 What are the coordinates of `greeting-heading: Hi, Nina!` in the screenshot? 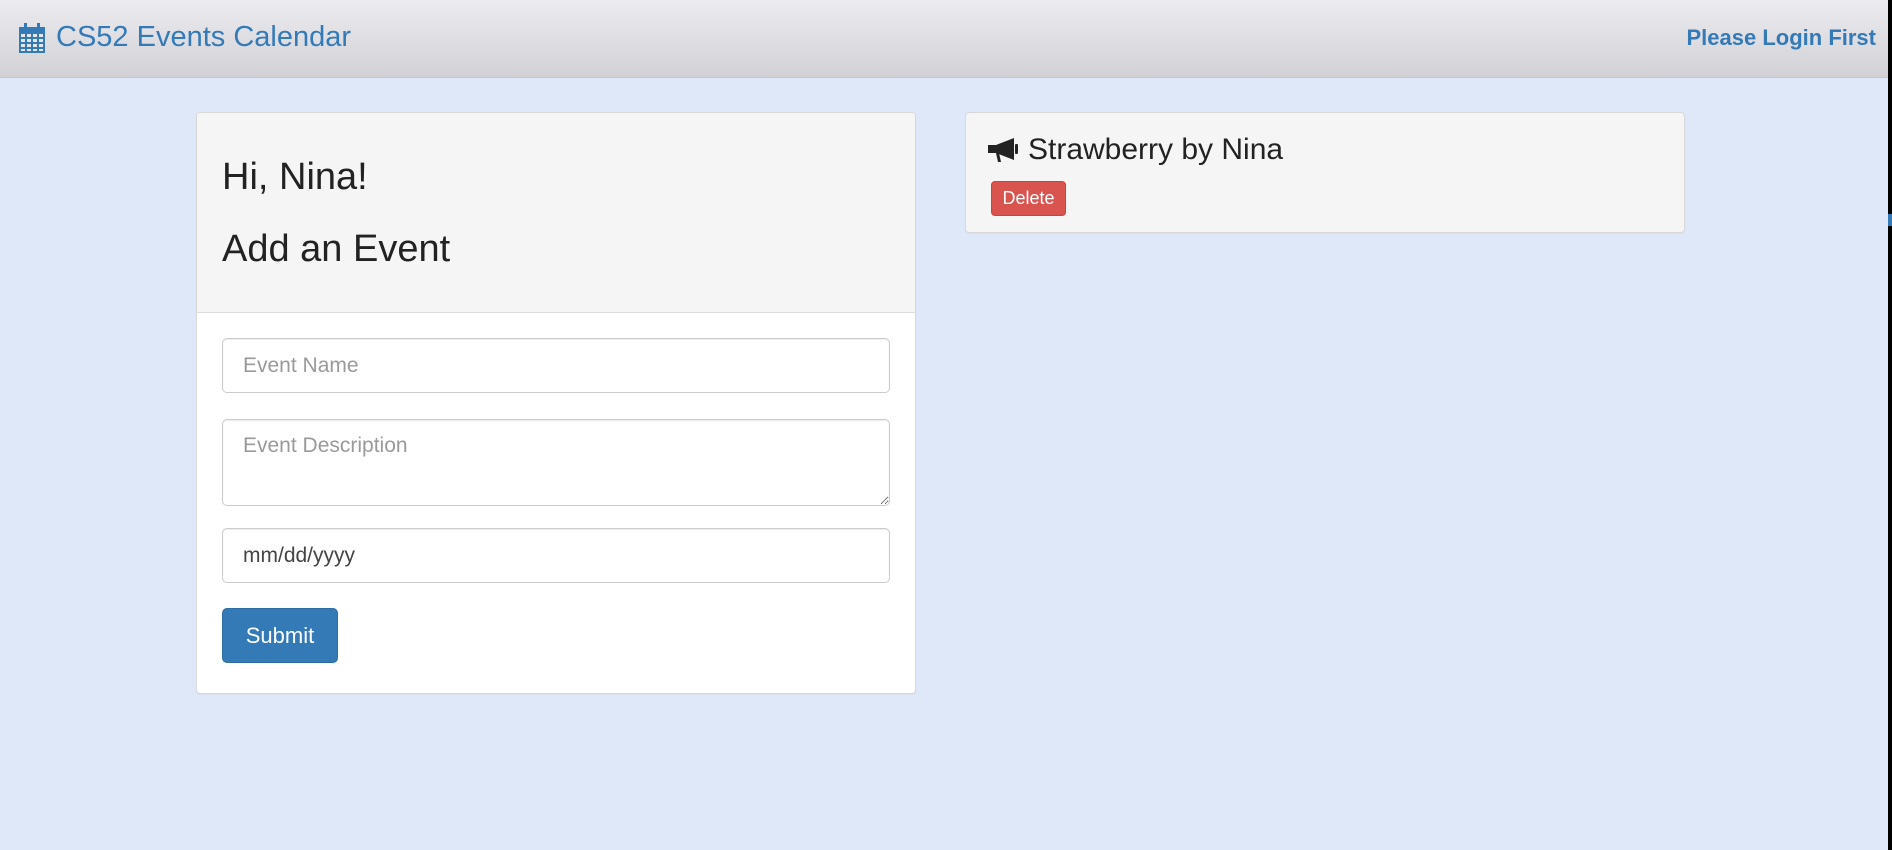 It's located at (295, 177).